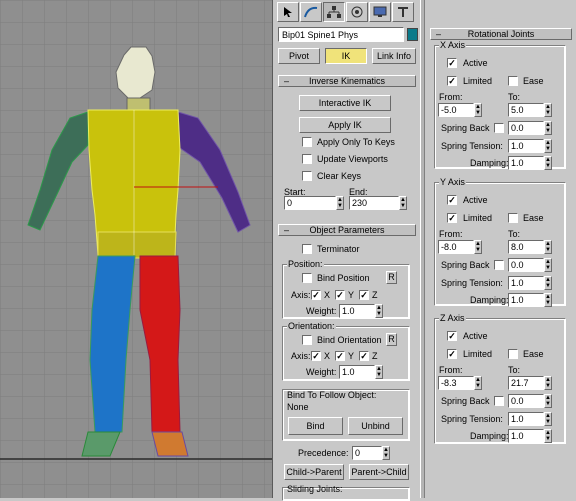 The image size is (576, 501). What do you see at coordinates (340, 295) in the screenshot?
I see `position-y-checkbox: ✓` at bounding box center [340, 295].